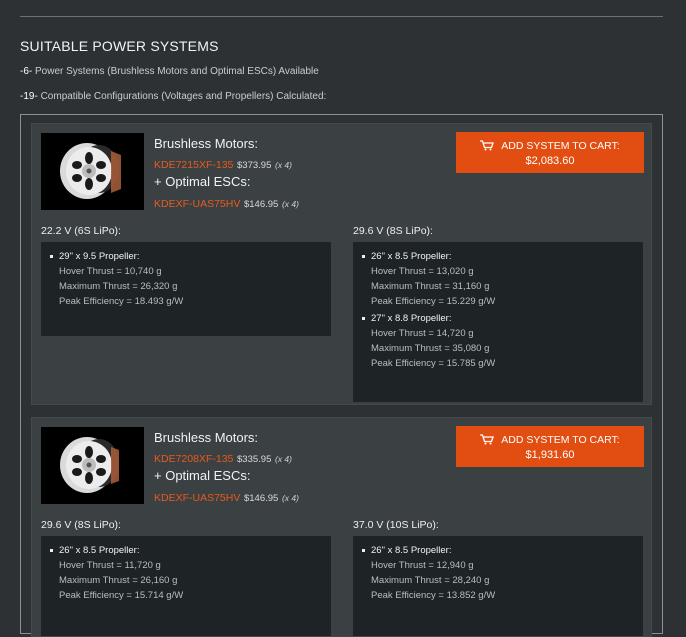  Describe the element at coordinates (433, 363) in the screenshot. I see `peak-efficiency: Peak Efficiency = 15.785 g/W` at that location.